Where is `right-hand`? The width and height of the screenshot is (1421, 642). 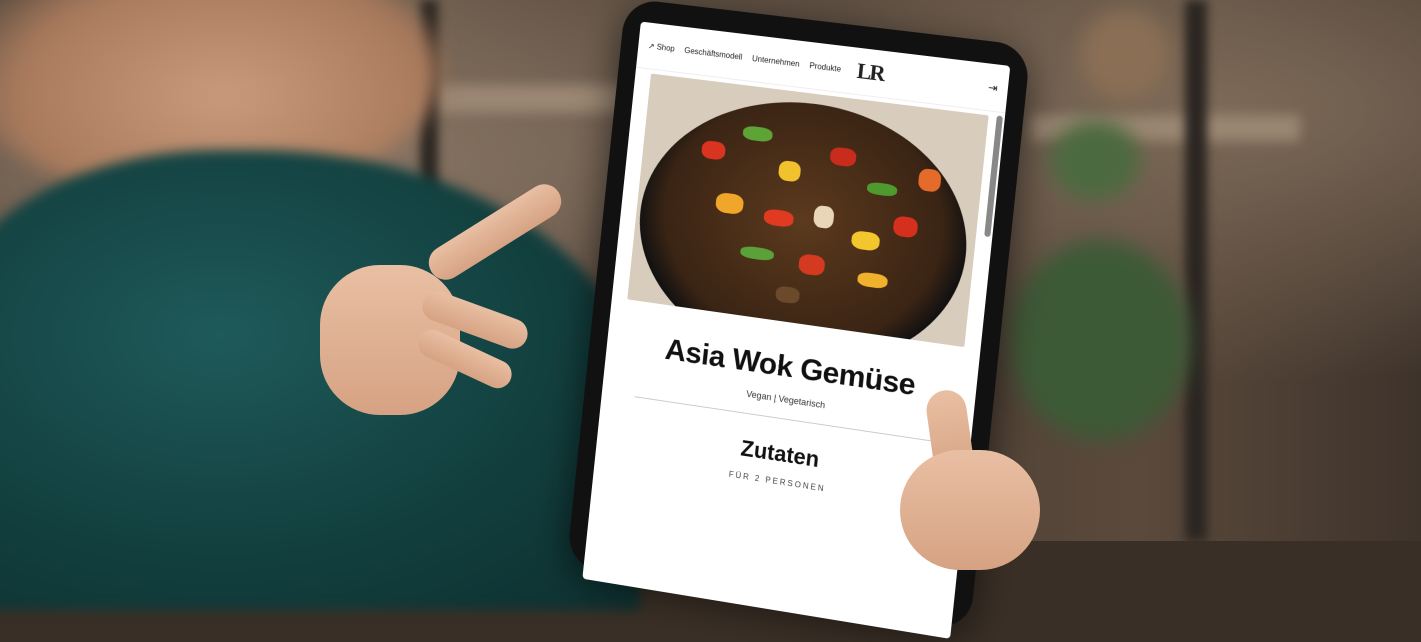 right-hand is located at coordinates (970, 478).